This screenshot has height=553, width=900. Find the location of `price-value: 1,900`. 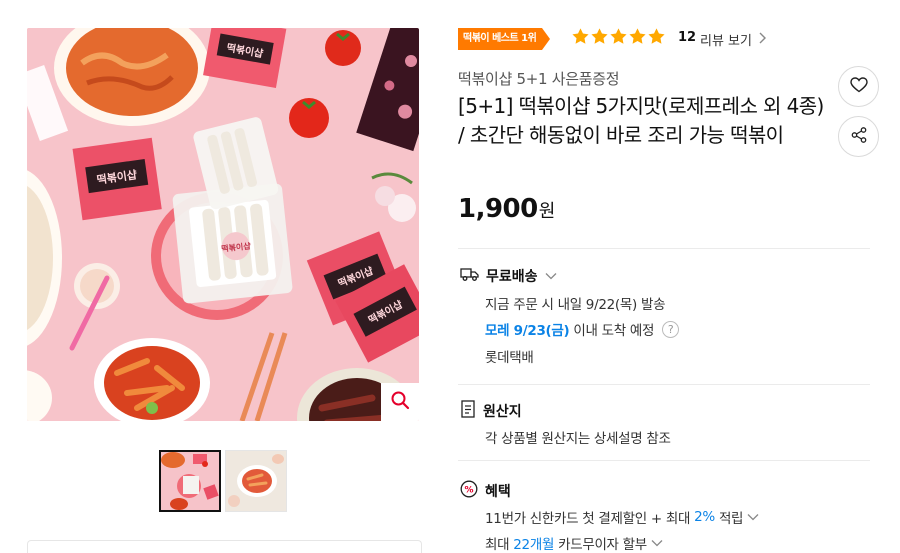

price-value: 1,900 is located at coordinates (498, 209).